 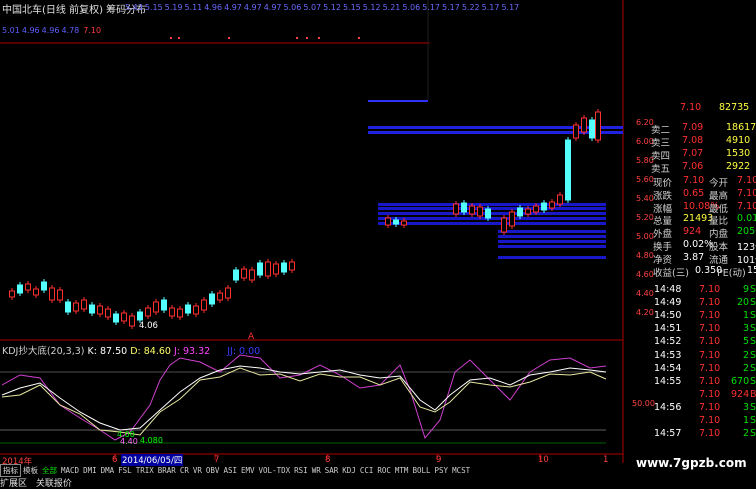 What do you see at coordinates (689, 421) in the screenshot?
I see `tick-row: 7.10 1 S` at bounding box center [689, 421].